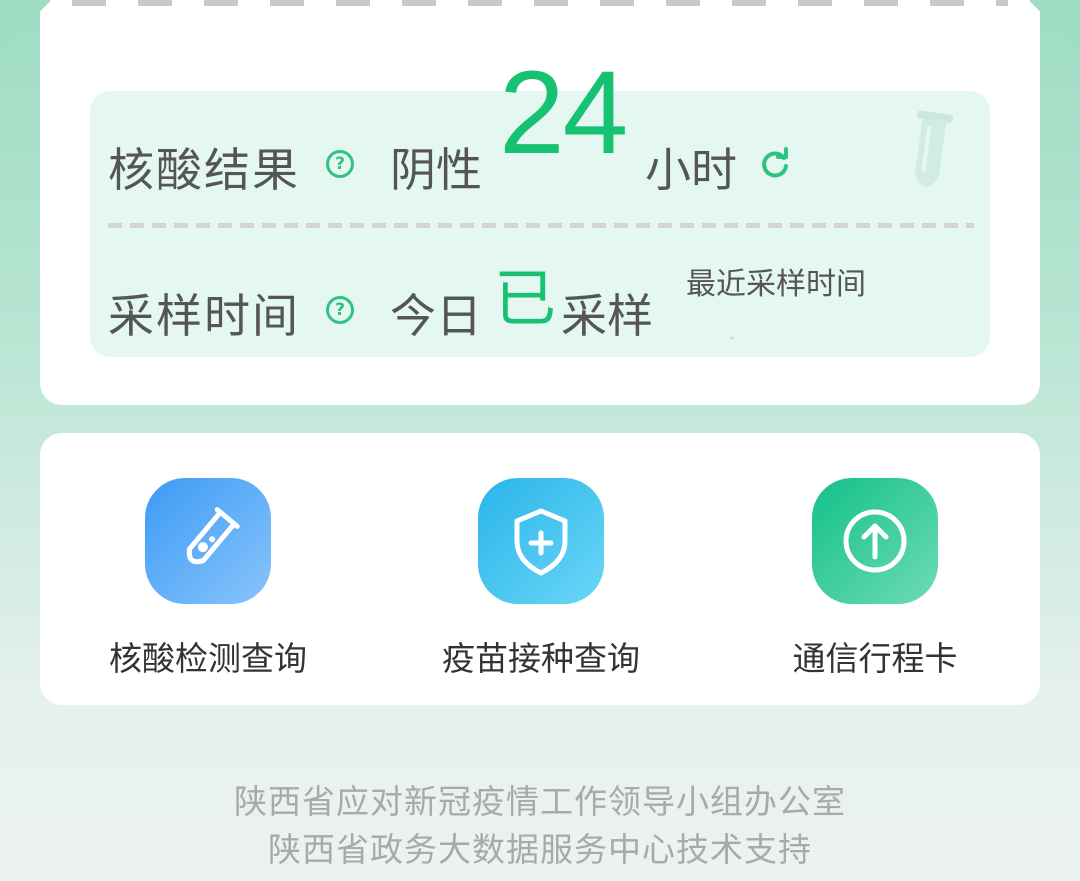 Image resolution: width=1080 pixels, height=881 pixels. What do you see at coordinates (525, 298) in the screenshot?
I see `sampling-highlight: 已` at bounding box center [525, 298].